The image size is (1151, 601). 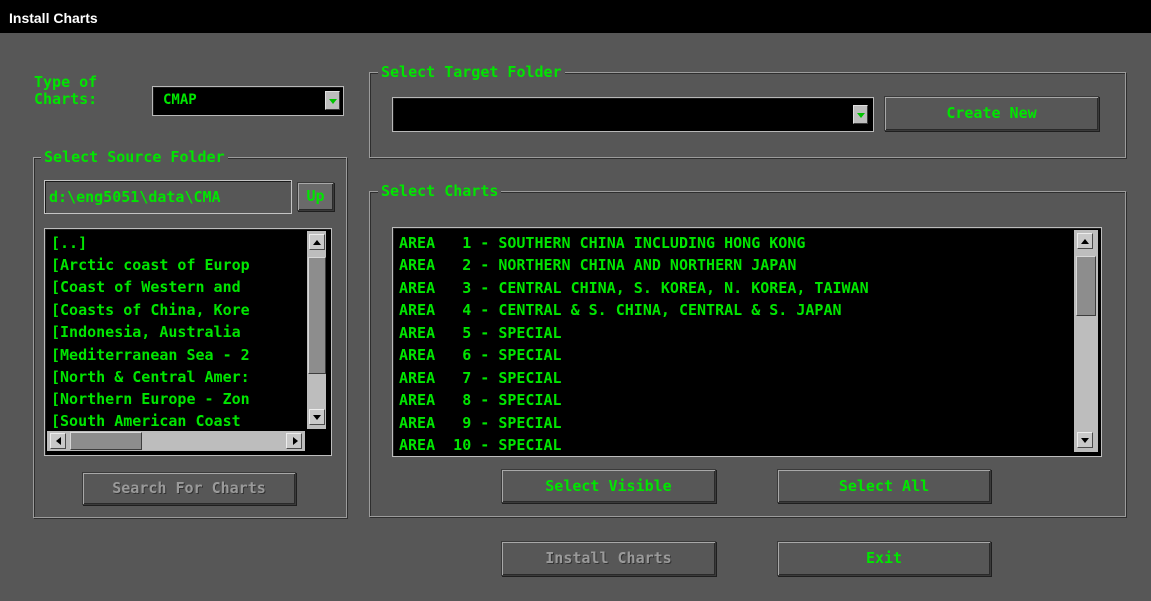 I want to click on select-visible-button: Select Visible, so click(x=608, y=486).